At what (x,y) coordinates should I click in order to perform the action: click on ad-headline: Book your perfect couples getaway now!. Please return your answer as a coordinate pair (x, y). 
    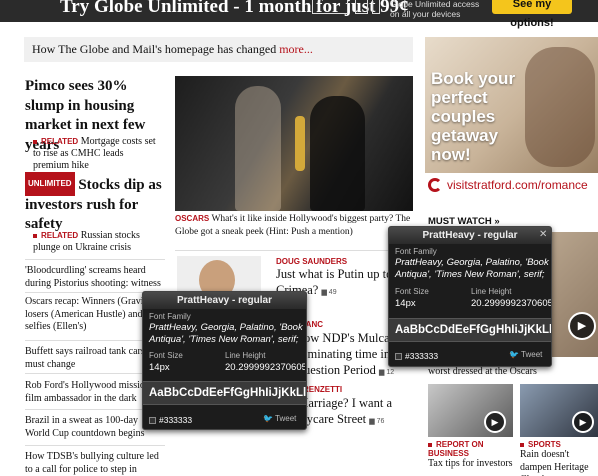
    Looking at the image, I should click on (473, 116).